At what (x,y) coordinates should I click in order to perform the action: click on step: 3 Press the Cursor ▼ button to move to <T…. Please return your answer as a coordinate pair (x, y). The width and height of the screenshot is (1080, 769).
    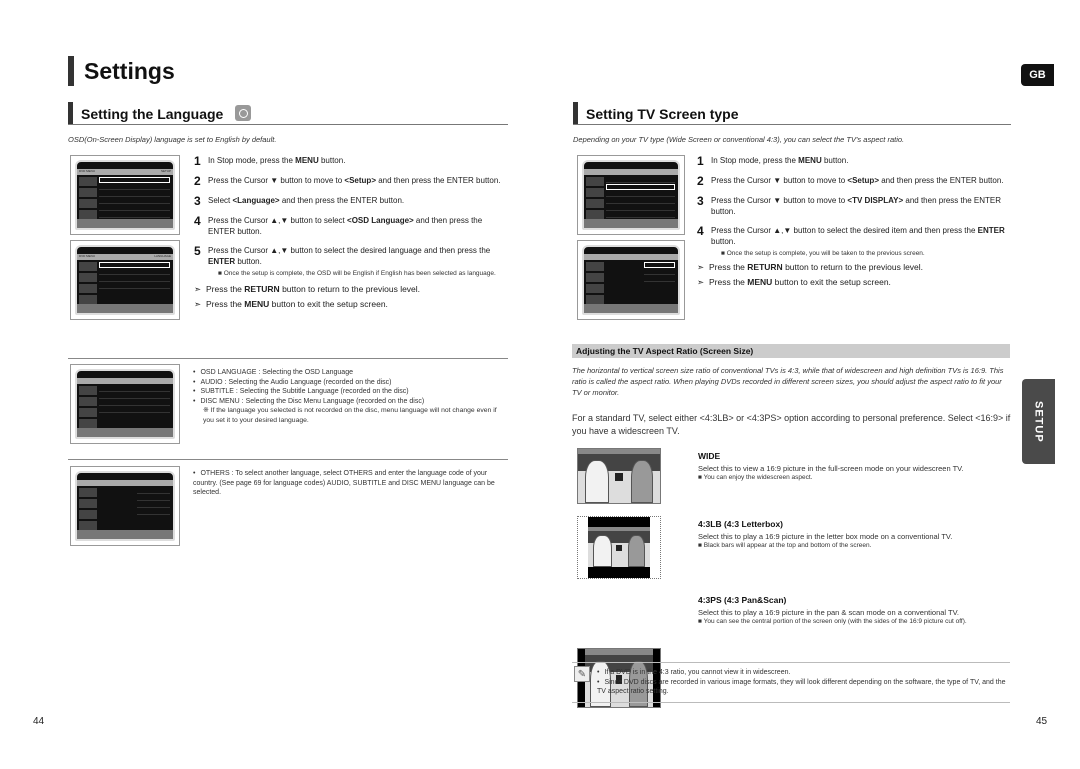
    Looking at the image, I should click on (849, 205).